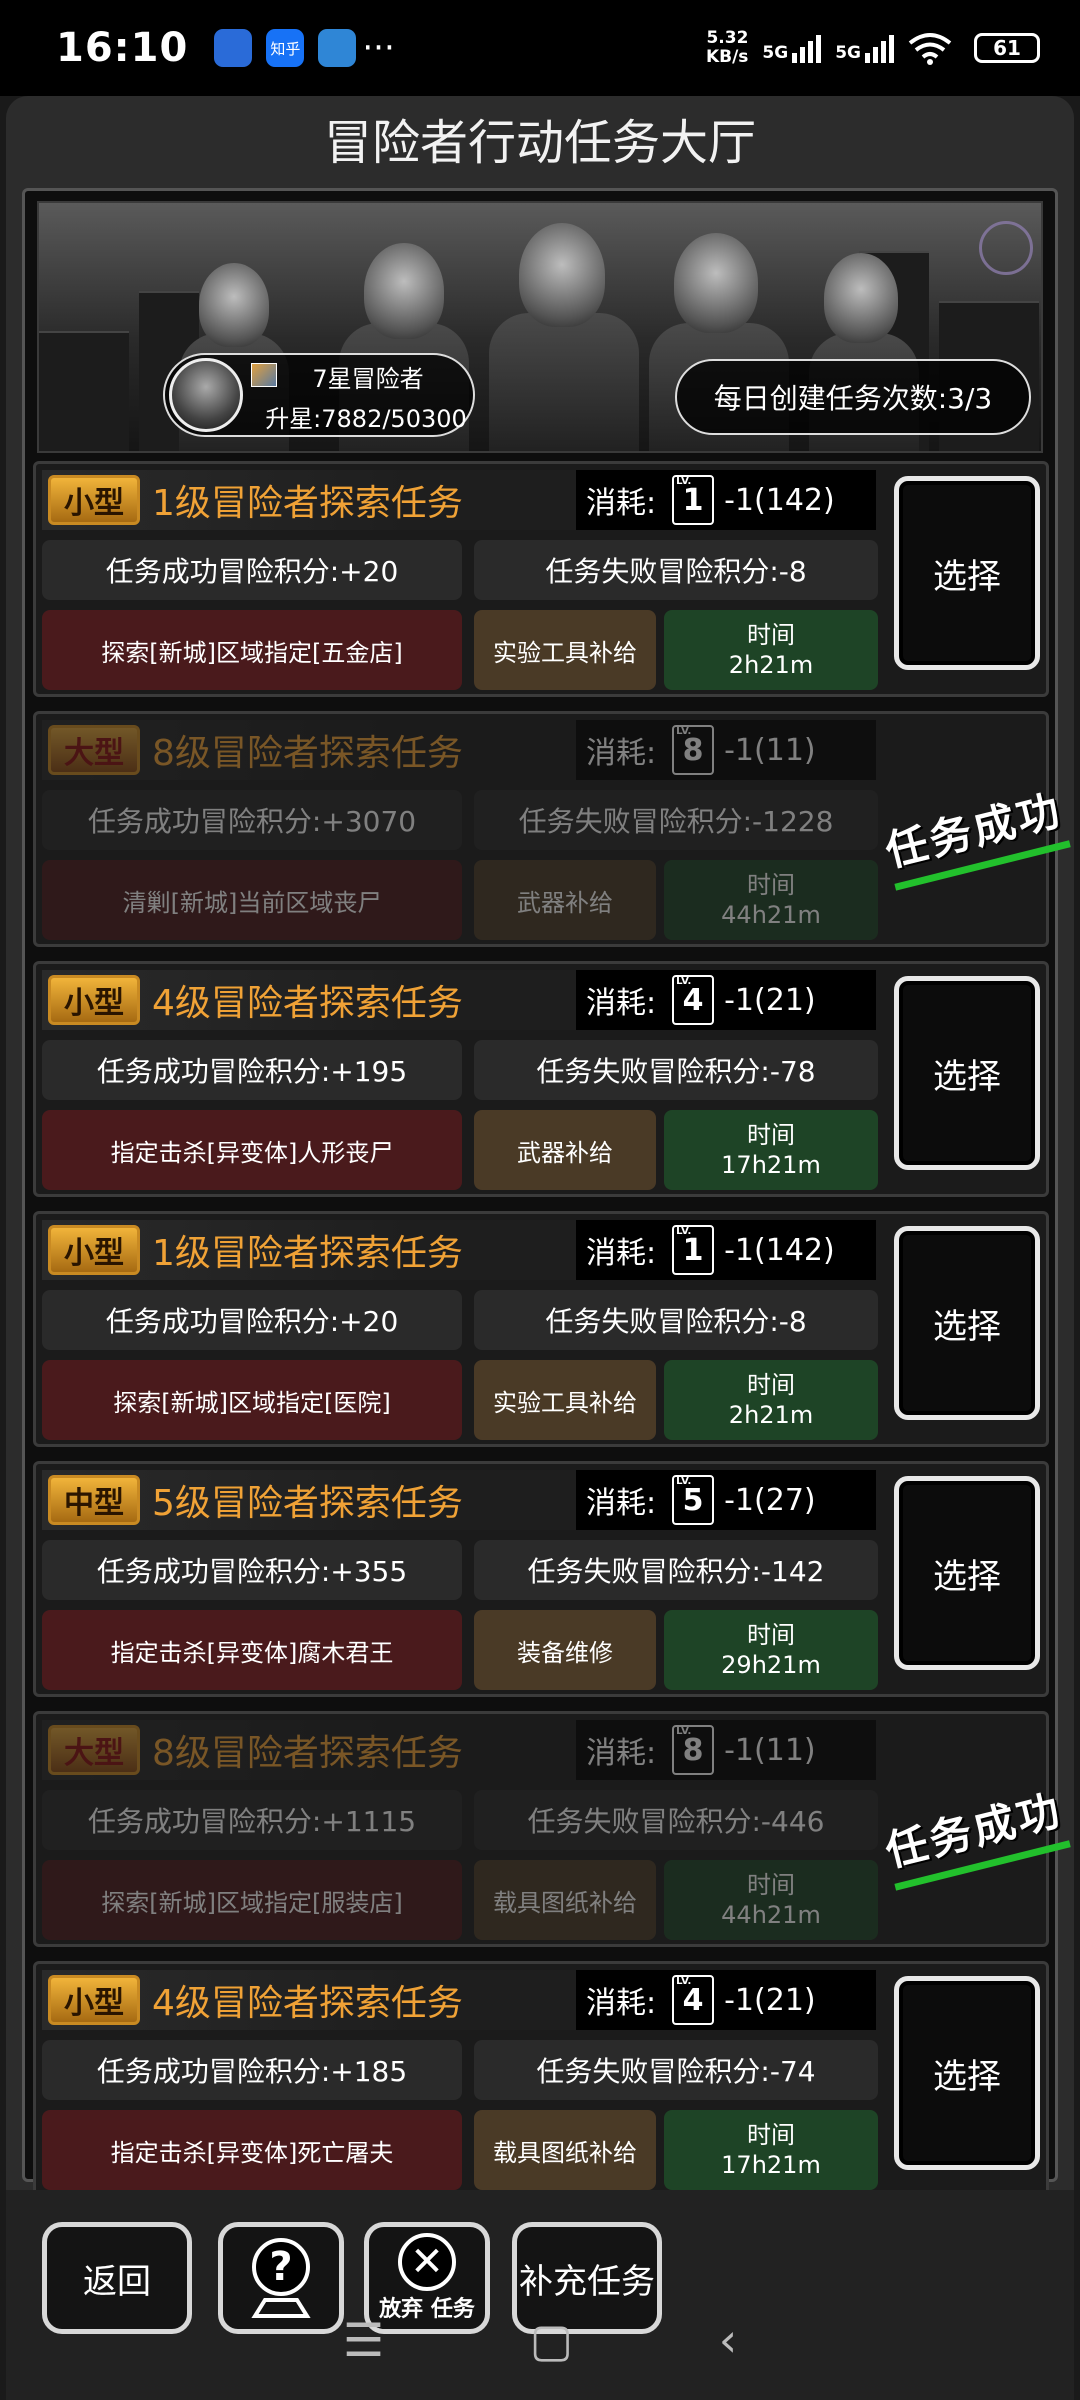 Image resolution: width=1080 pixels, height=2400 pixels. Describe the element at coordinates (252, 1400) in the screenshot. I see `task-target: 探索[新城]区域指定[医院]` at that location.